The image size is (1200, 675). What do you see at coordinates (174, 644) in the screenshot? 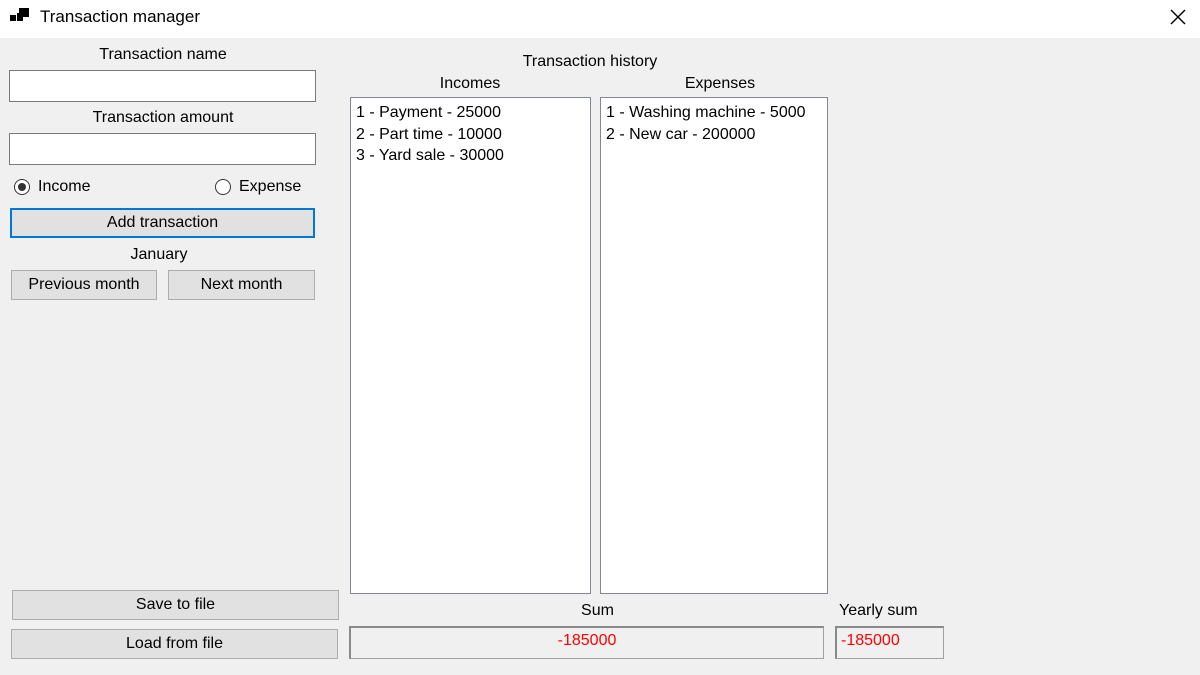
I see `load-from-file-button: Load from file` at bounding box center [174, 644].